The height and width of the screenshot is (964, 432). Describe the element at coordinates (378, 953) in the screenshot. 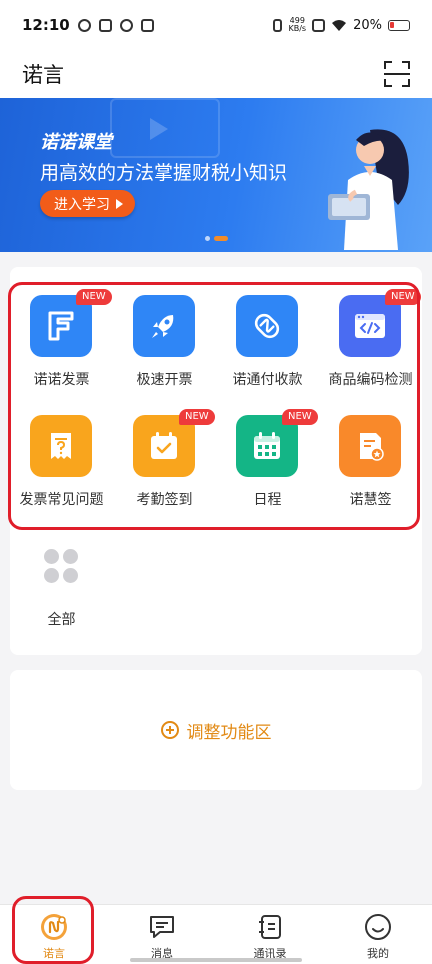

I see `tab-profile-label: 我的` at that location.